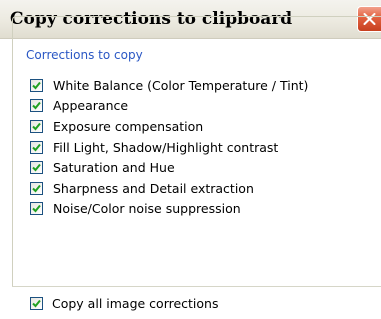 This screenshot has width=381, height=319. I want to click on groupbox-legend: Corrections to copy, so click(84, 55).